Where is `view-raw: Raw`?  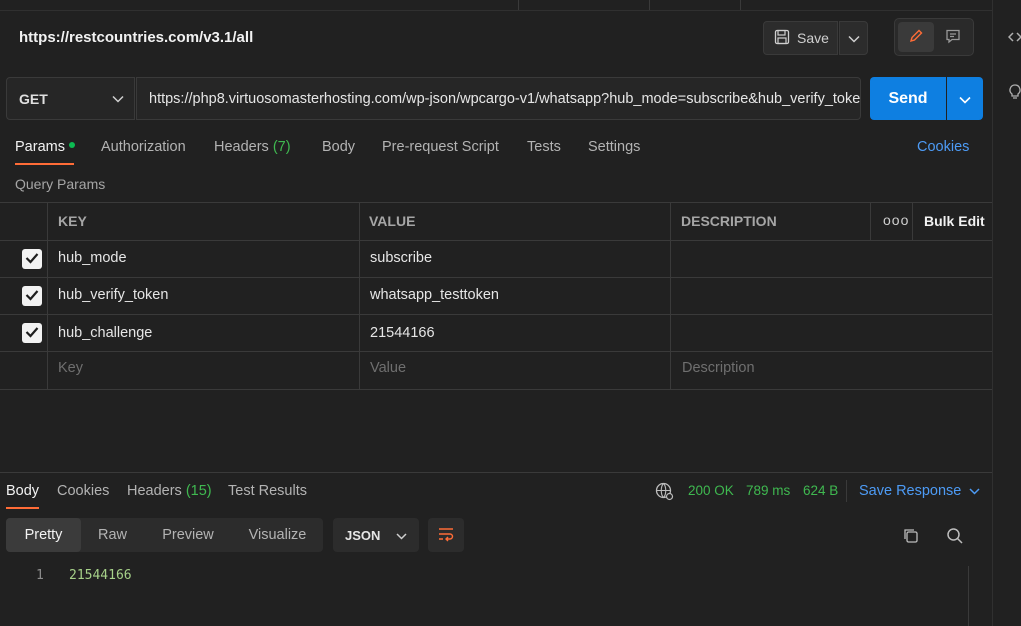 view-raw: Raw is located at coordinates (112, 535).